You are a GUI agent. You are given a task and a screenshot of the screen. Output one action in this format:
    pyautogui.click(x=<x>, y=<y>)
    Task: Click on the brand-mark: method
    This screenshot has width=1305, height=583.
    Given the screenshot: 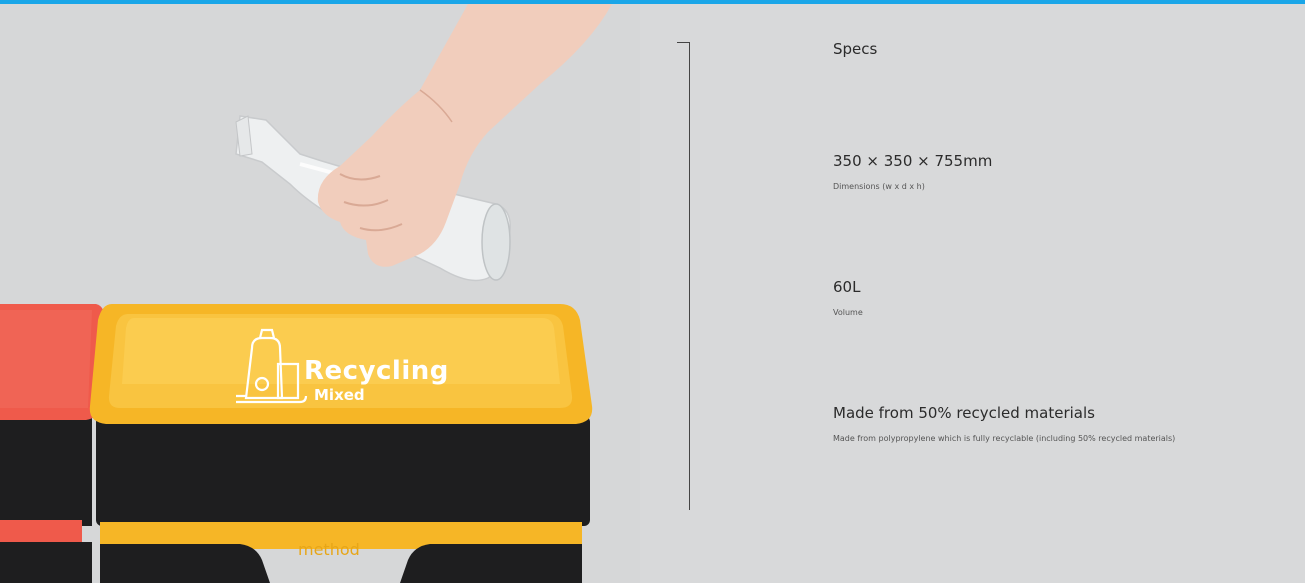 What is the action you would take?
    pyautogui.click(x=329, y=549)
    